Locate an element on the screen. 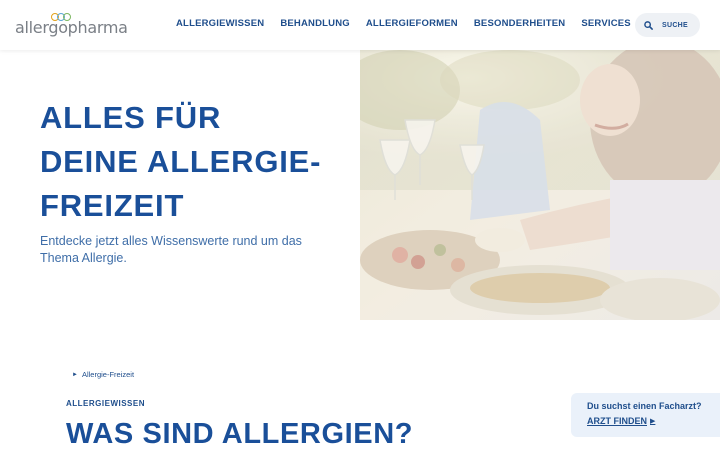 This screenshot has width=720, height=450. hero-title: ALLES FÜR DEINE ALLERGIE- FREIZEIT is located at coordinates (190, 162).